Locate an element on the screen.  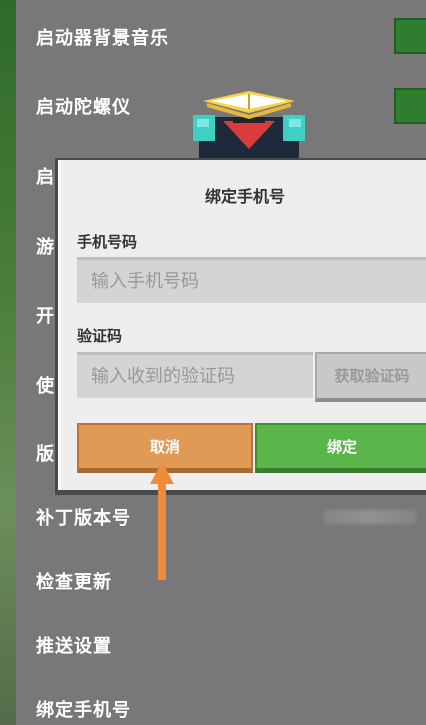
setting-gyroscope: 启动陀螺仪 is located at coordinates (83, 106).